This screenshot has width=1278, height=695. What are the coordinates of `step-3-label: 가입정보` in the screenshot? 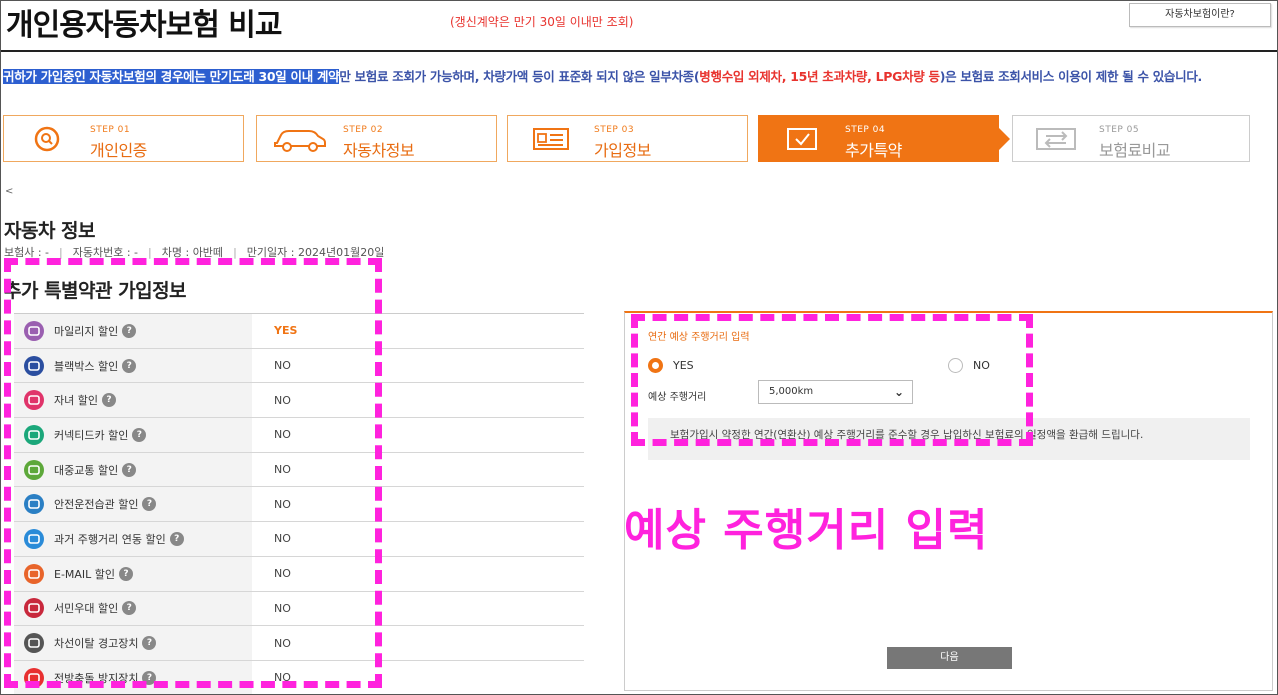 It's located at (622, 150).